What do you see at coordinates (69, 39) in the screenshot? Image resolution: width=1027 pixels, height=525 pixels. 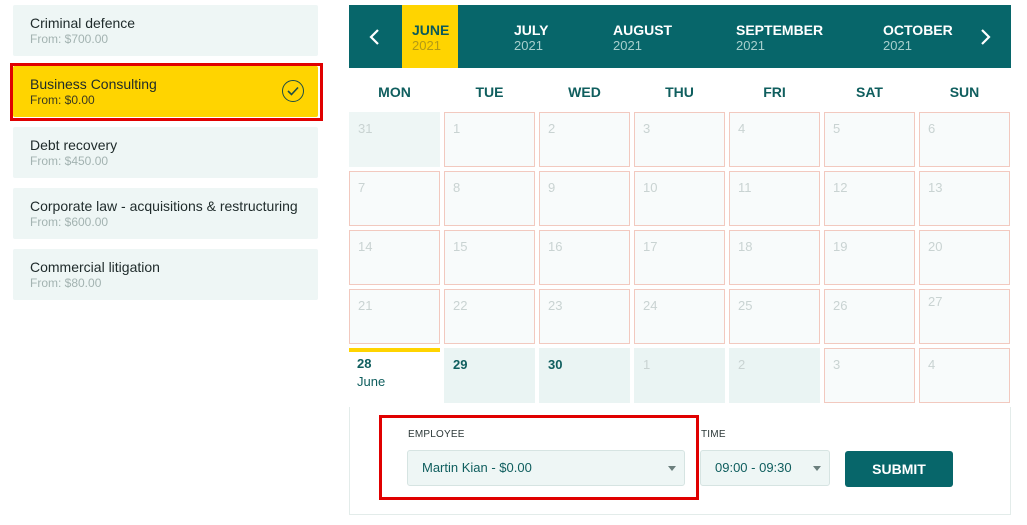 I see `service-price: From: $700.00` at bounding box center [69, 39].